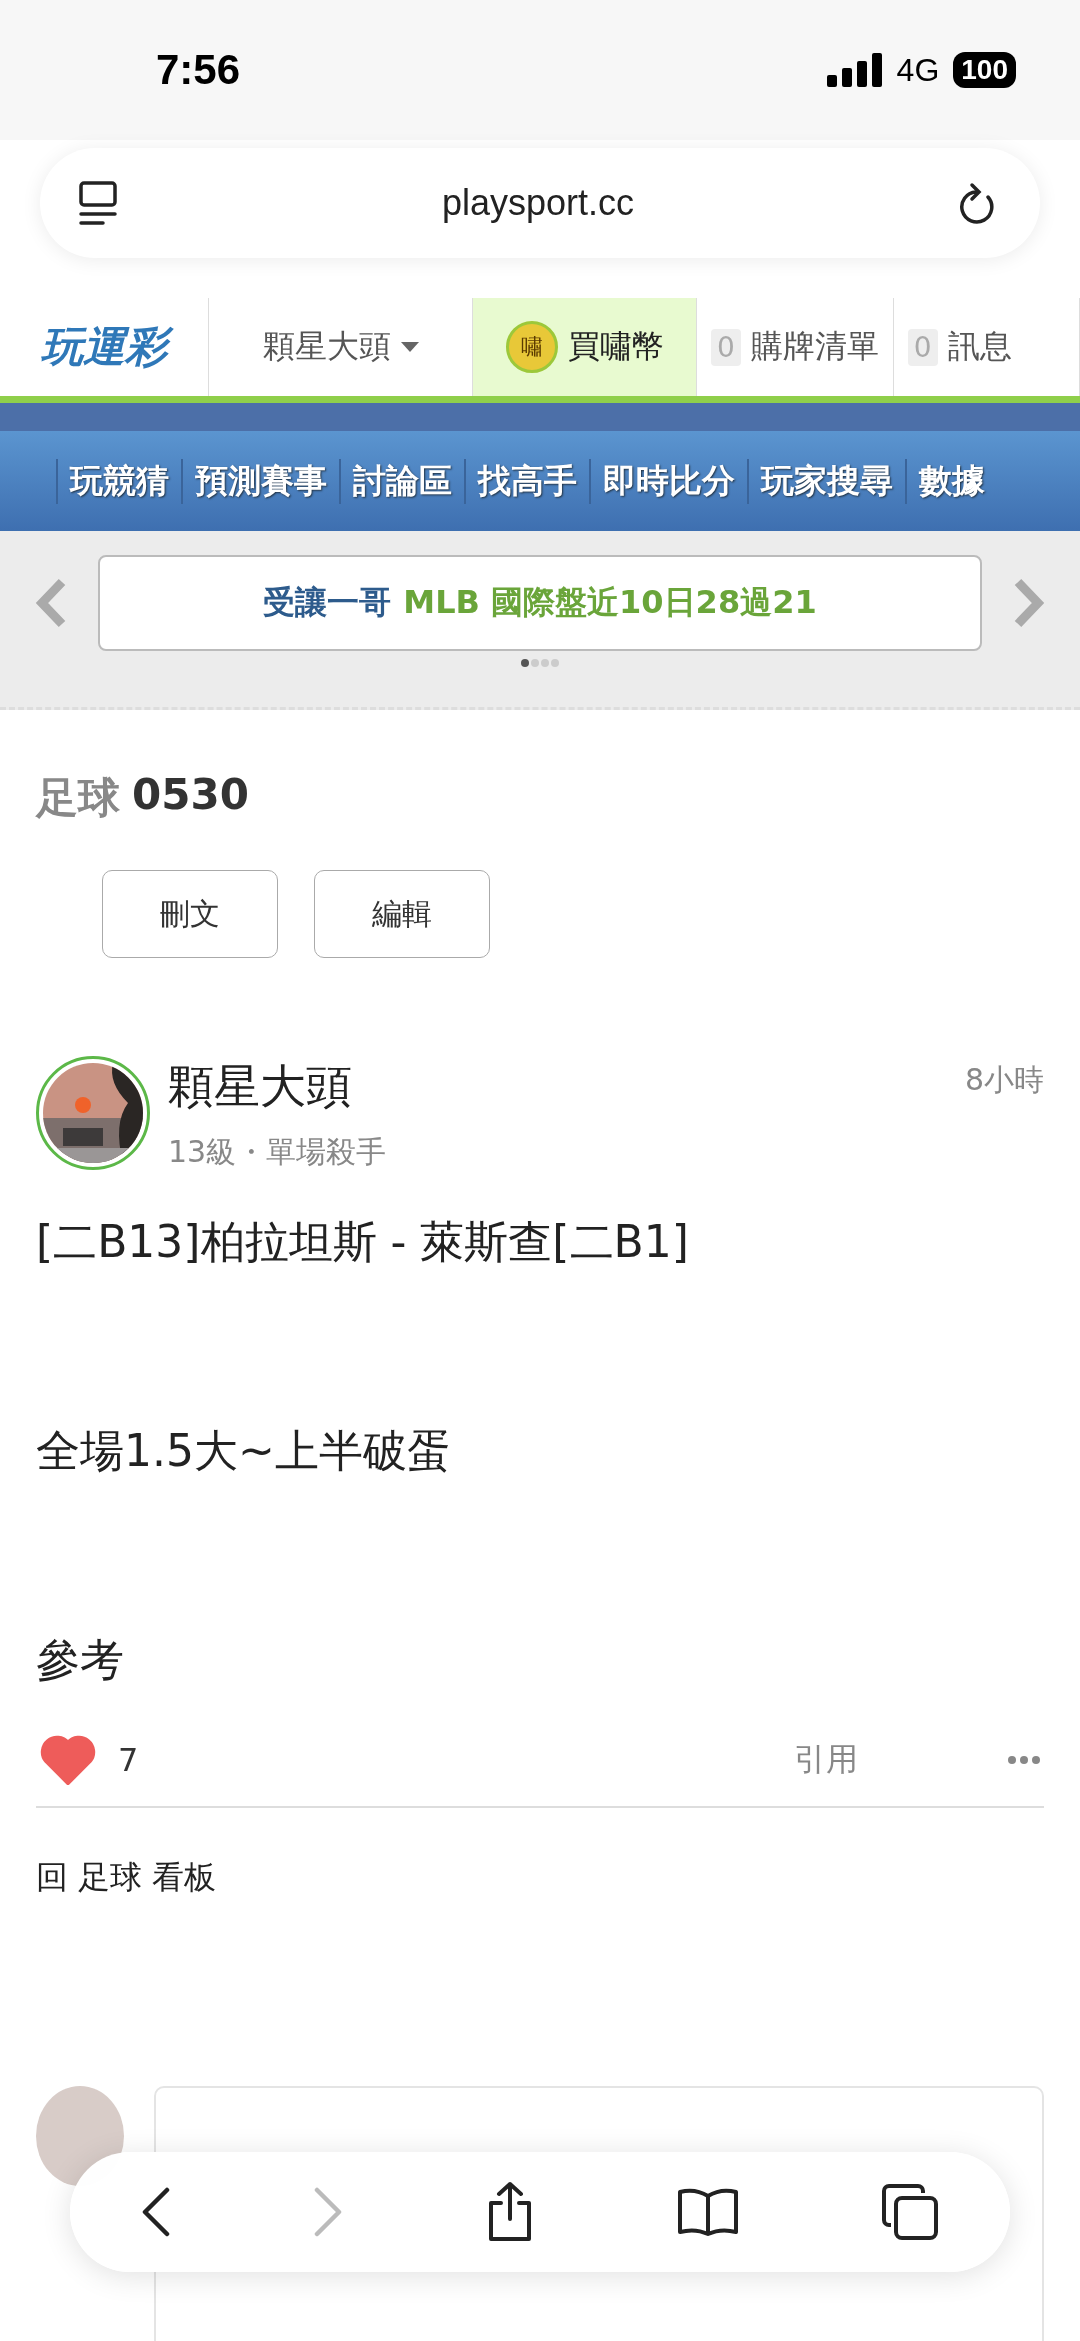 The width and height of the screenshot is (1080, 2341). I want to click on url-text: playsport.cc, so click(538, 203).